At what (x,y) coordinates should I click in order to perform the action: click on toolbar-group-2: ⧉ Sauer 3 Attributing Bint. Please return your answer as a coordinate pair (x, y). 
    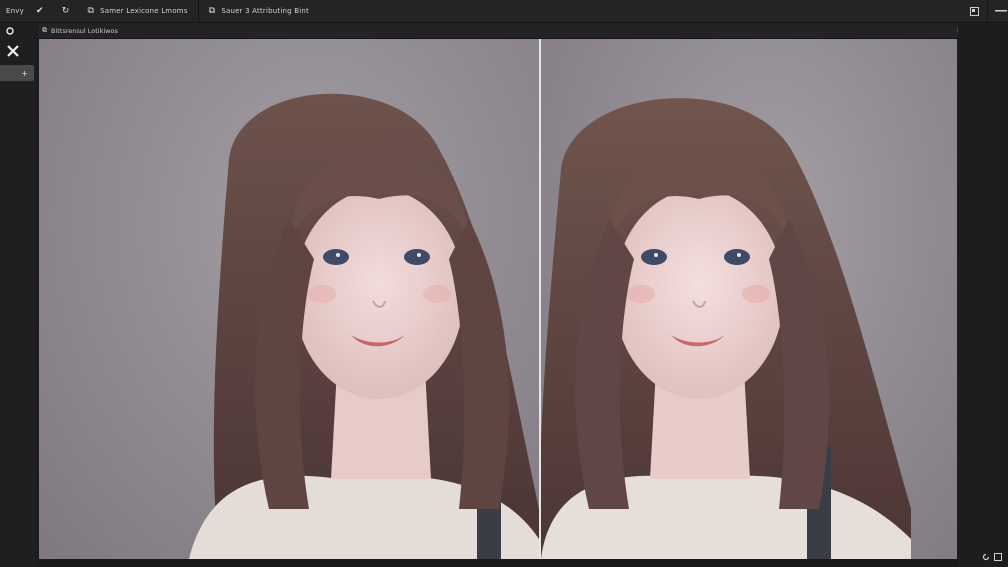
    Looking at the image, I should click on (259, 11).